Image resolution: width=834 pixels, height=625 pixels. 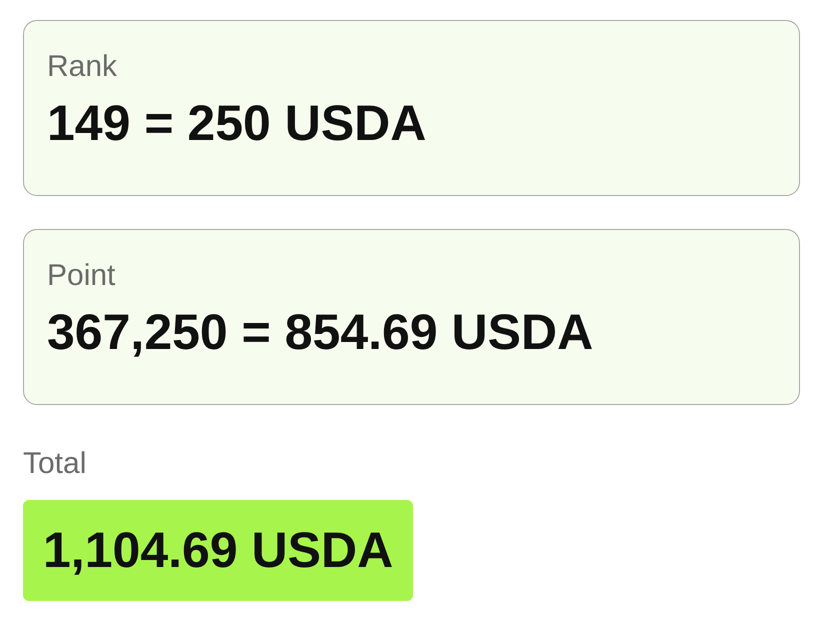 What do you see at coordinates (81, 276) in the screenshot?
I see `card-label: Point` at bounding box center [81, 276].